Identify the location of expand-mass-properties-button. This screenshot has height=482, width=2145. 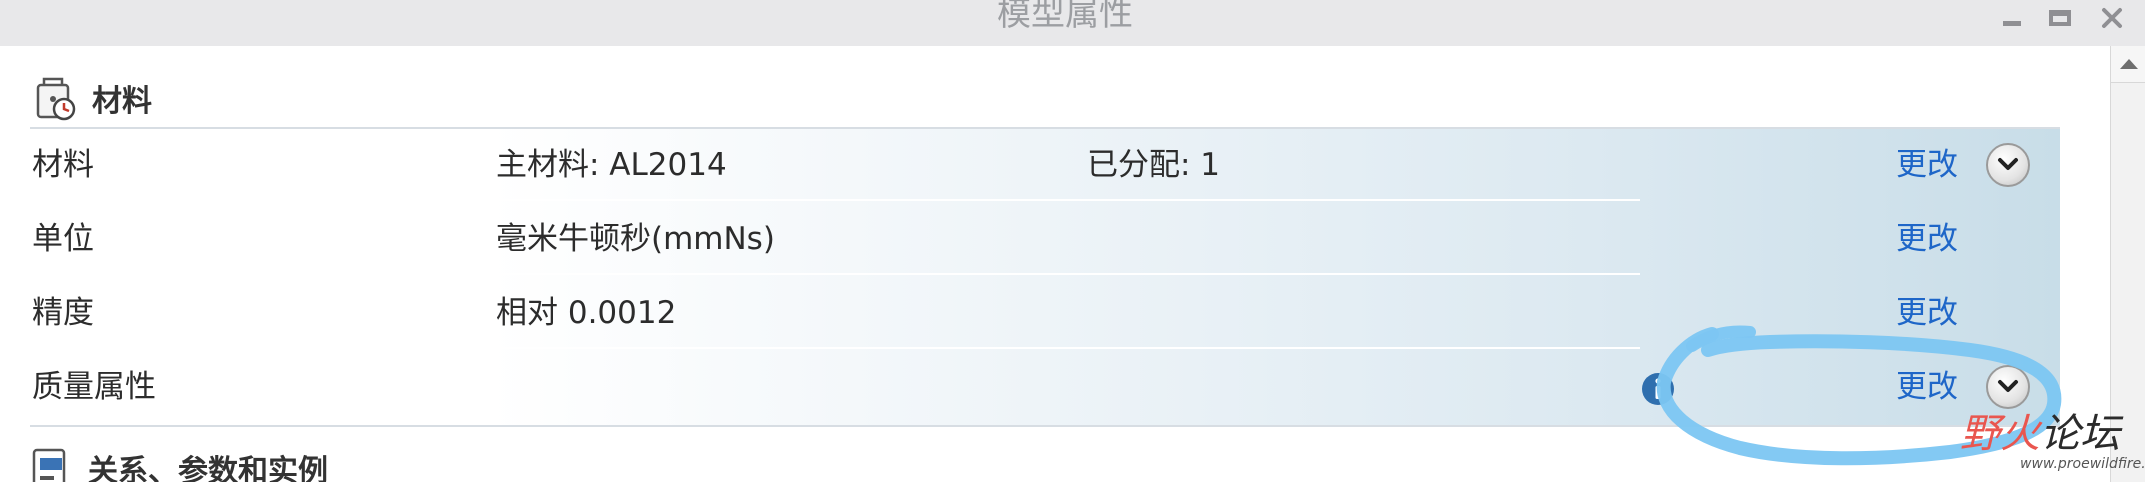
(2008, 387).